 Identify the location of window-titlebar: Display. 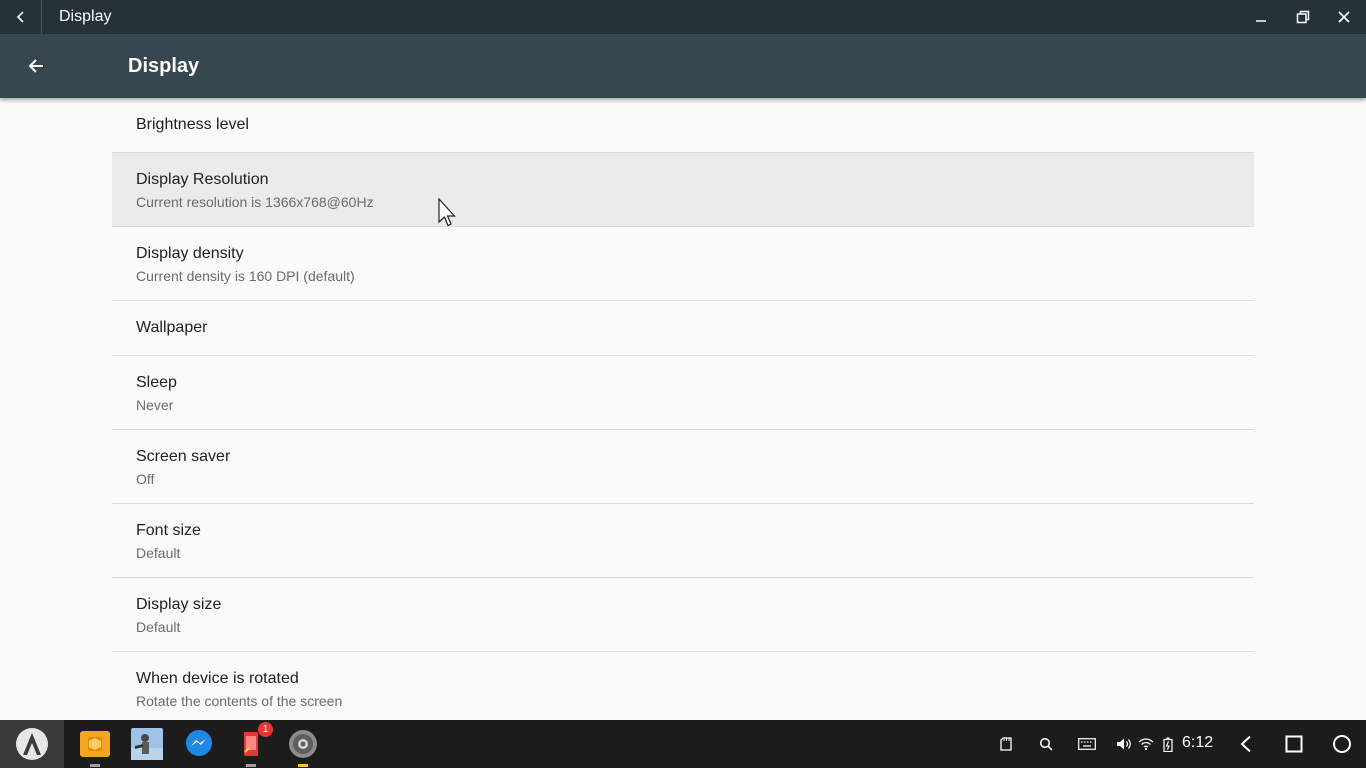
(683, 17).